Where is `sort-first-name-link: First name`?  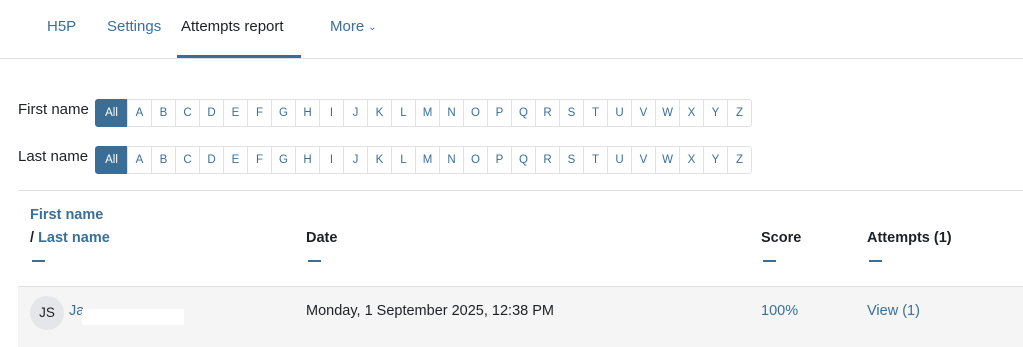
sort-first-name-link: First name is located at coordinates (66, 215).